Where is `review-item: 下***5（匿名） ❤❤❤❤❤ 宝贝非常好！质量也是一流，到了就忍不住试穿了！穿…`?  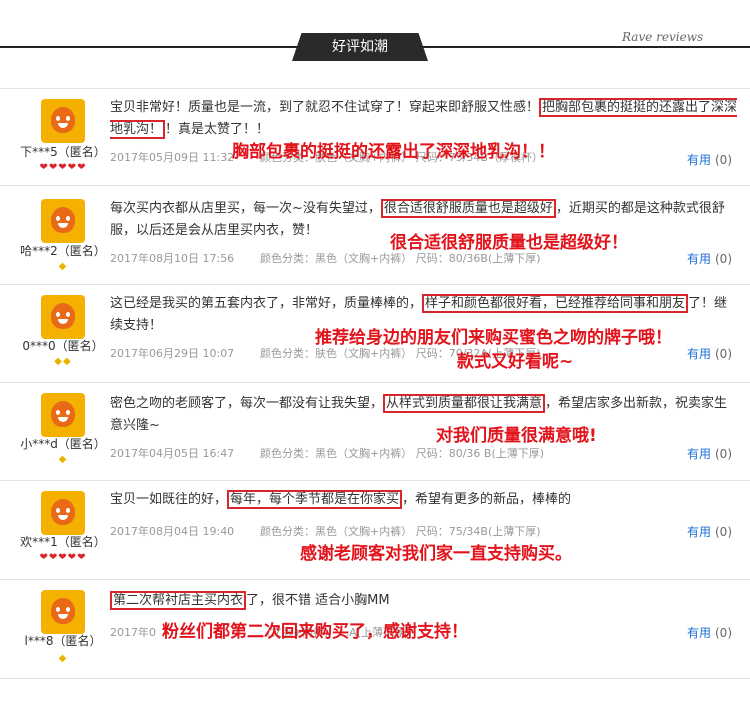 review-item: 下***5（匿名） ❤❤❤❤❤ 宝贝非常好！质量也是一流，到了就忍不住试穿了！穿… is located at coordinates (375, 136).